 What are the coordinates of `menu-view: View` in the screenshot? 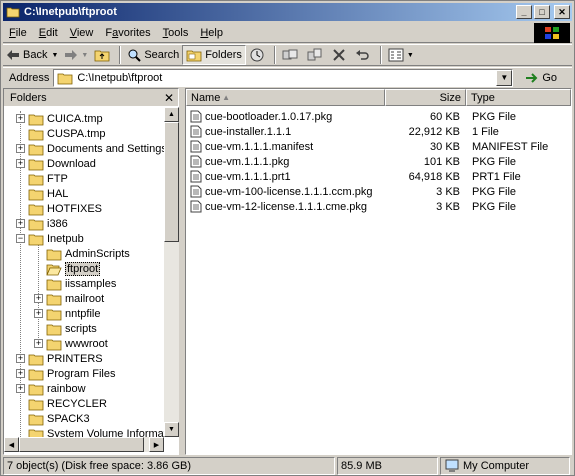 It's located at (82, 33).